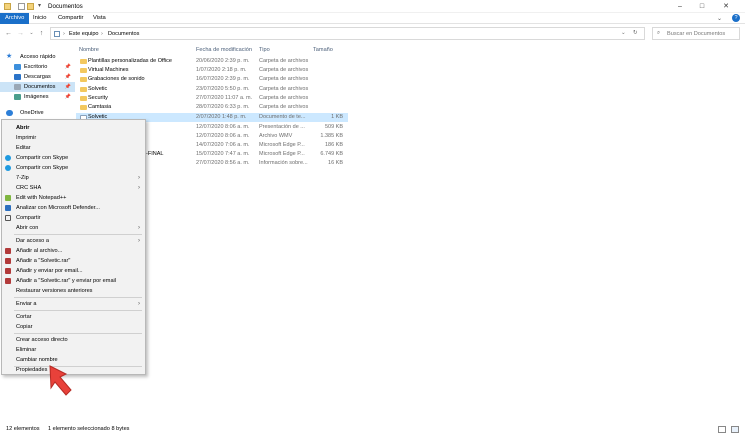  What do you see at coordinates (73, 327) in the screenshot?
I see `menu-item-copiar: Copiar` at bounding box center [73, 327].